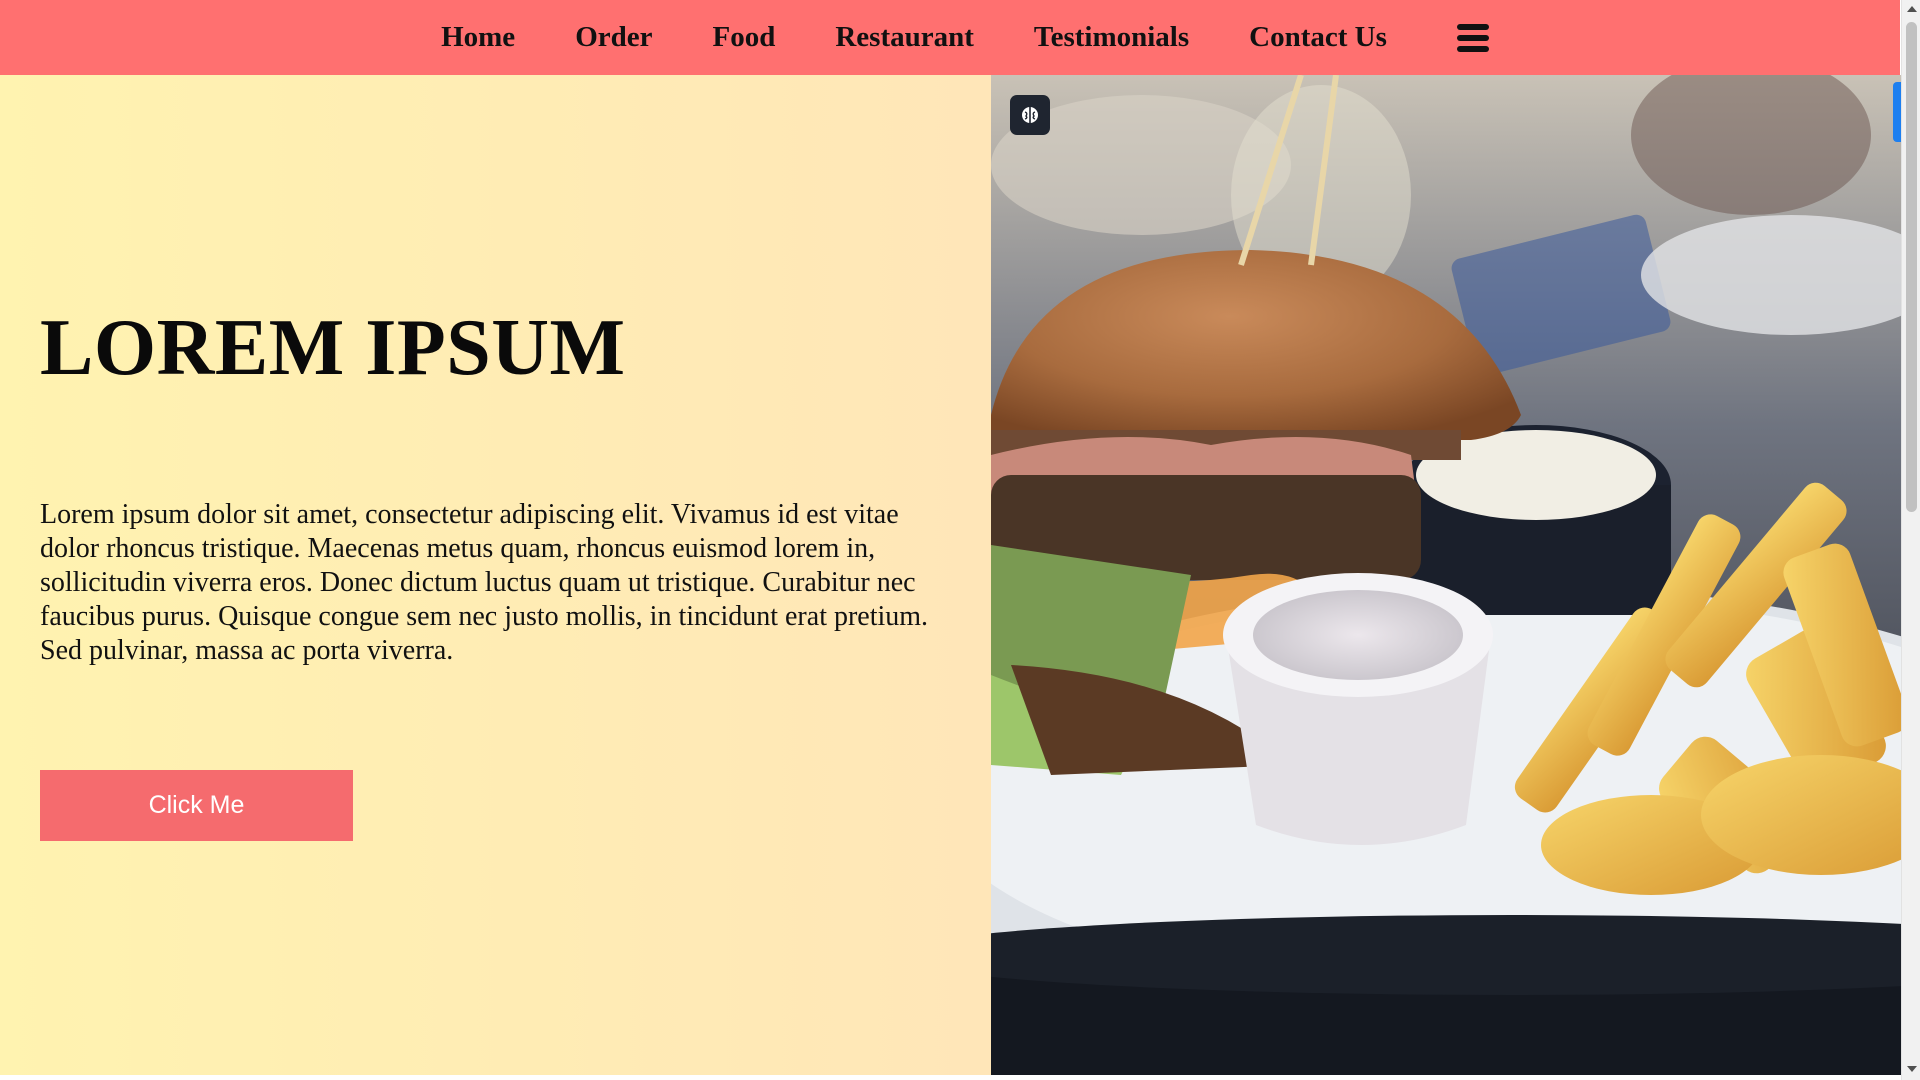 This screenshot has height=1080, width=1920. What do you see at coordinates (333, 348) in the screenshot?
I see `hero-title: LOREM IPSUM` at bounding box center [333, 348].